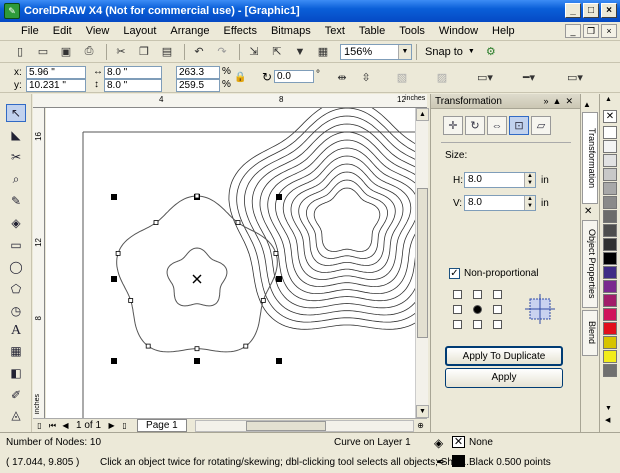 This screenshot has width=620, height=473. What do you see at coordinates (133, 72) in the screenshot?
I see `object-width-field: 8.0 "` at bounding box center [133, 72].